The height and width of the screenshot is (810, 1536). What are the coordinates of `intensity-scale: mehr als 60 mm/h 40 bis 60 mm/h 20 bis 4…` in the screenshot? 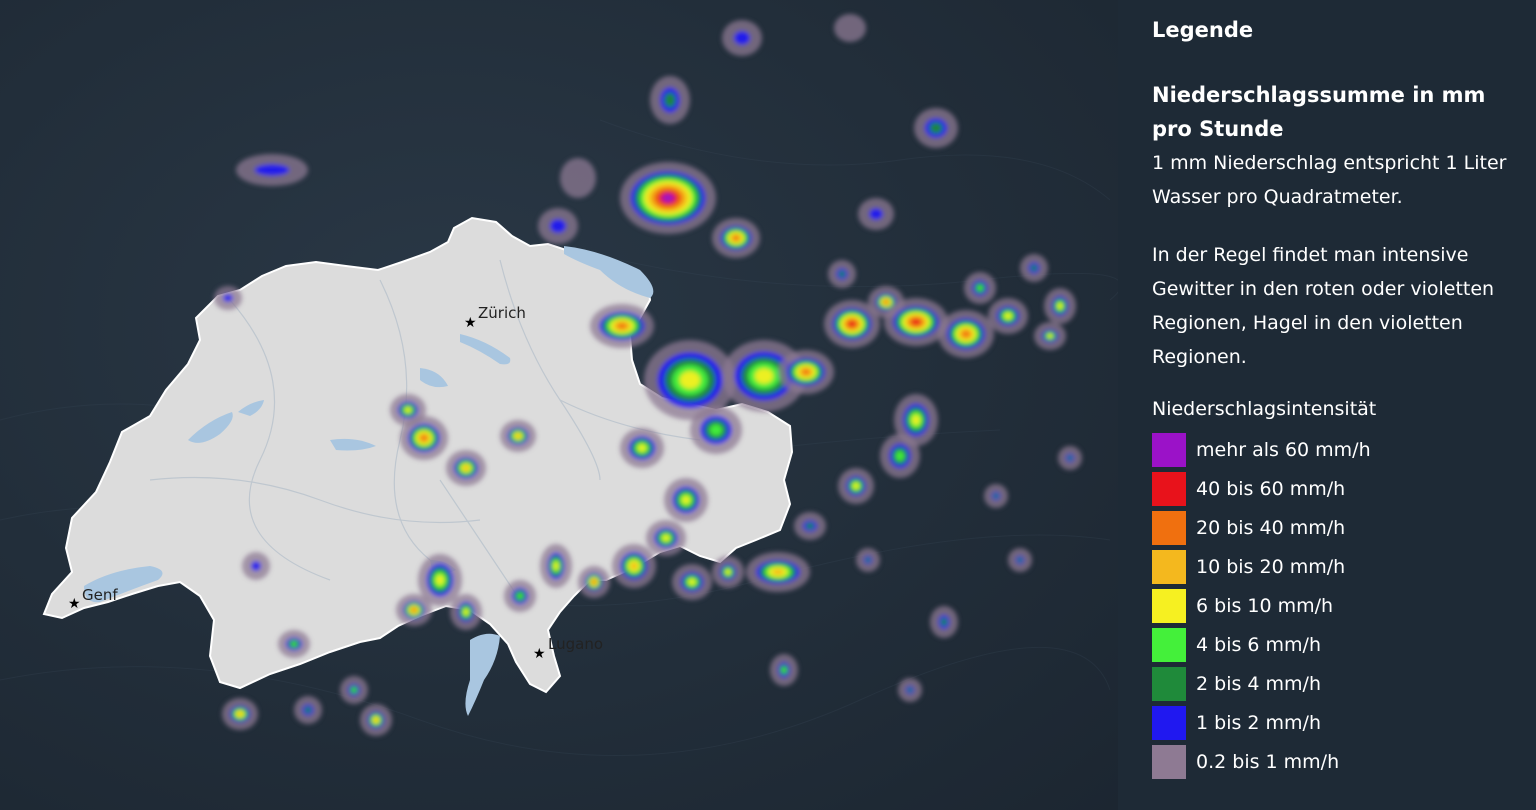 It's located at (1344, 605).